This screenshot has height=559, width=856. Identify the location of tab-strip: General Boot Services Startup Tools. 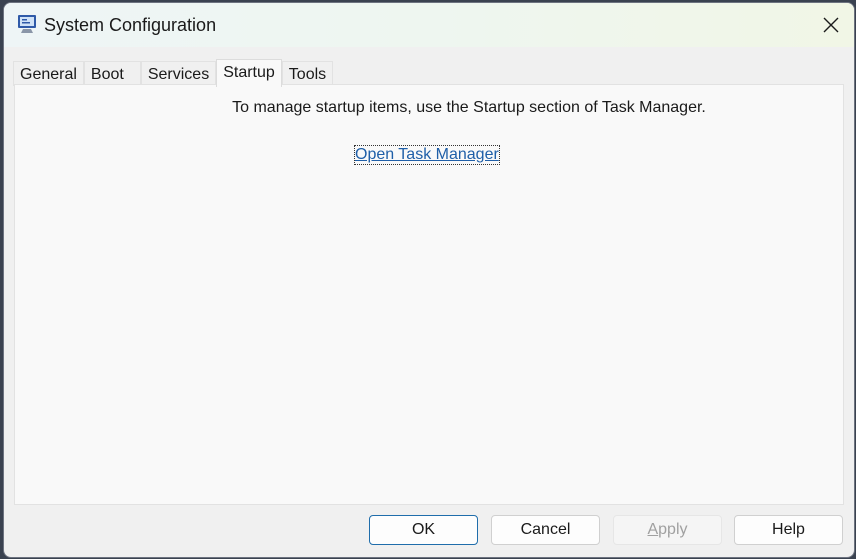
(173, 73).